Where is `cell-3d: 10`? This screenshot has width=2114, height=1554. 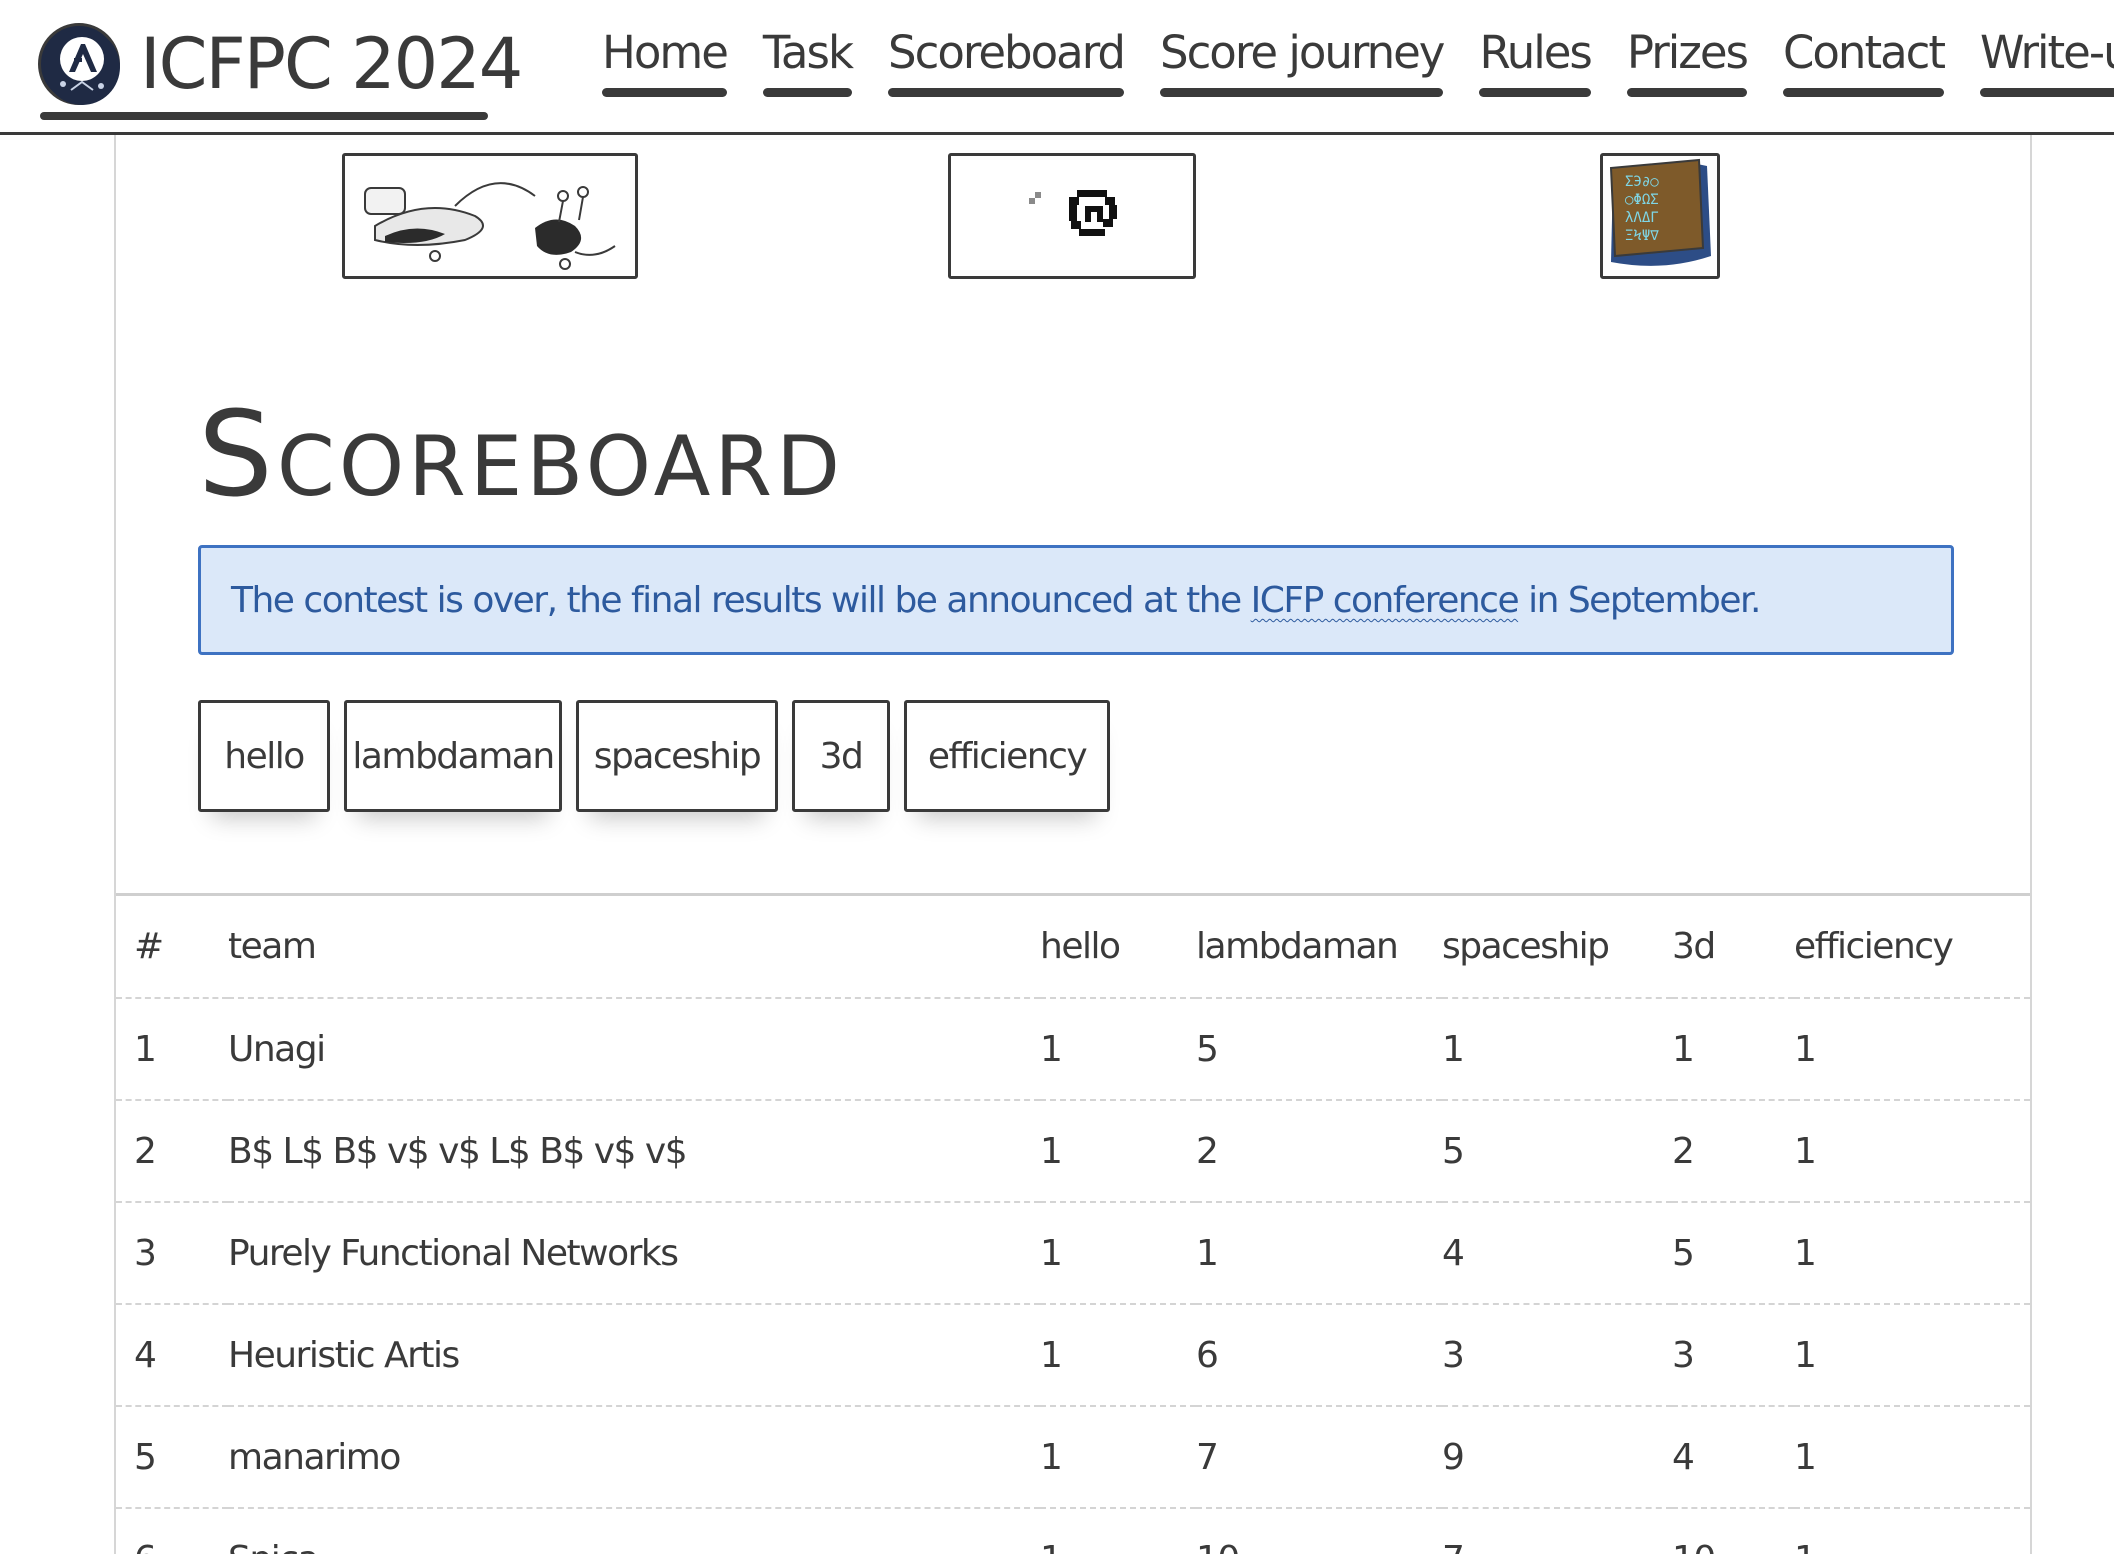
cell-3d: 10 is located at coordinates (1733, 1531).